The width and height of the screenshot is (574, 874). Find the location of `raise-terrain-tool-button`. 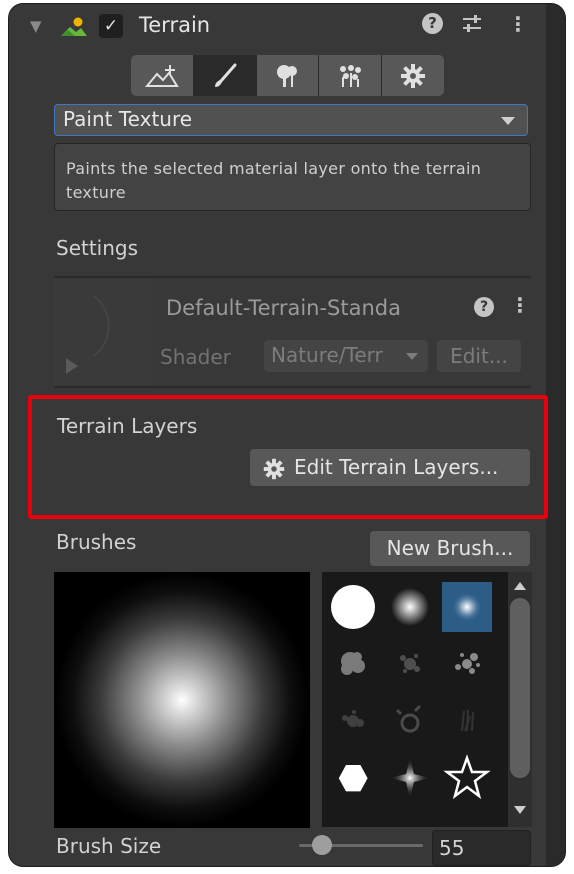

raise-terrain-tool-button is located at coordinates (162, 75).